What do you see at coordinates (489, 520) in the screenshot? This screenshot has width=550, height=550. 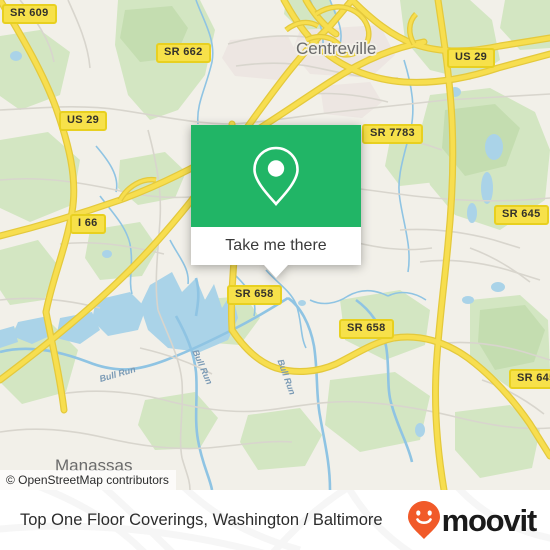 I see `moovit-wordmark: moovit` at bounding box center [489, 520].